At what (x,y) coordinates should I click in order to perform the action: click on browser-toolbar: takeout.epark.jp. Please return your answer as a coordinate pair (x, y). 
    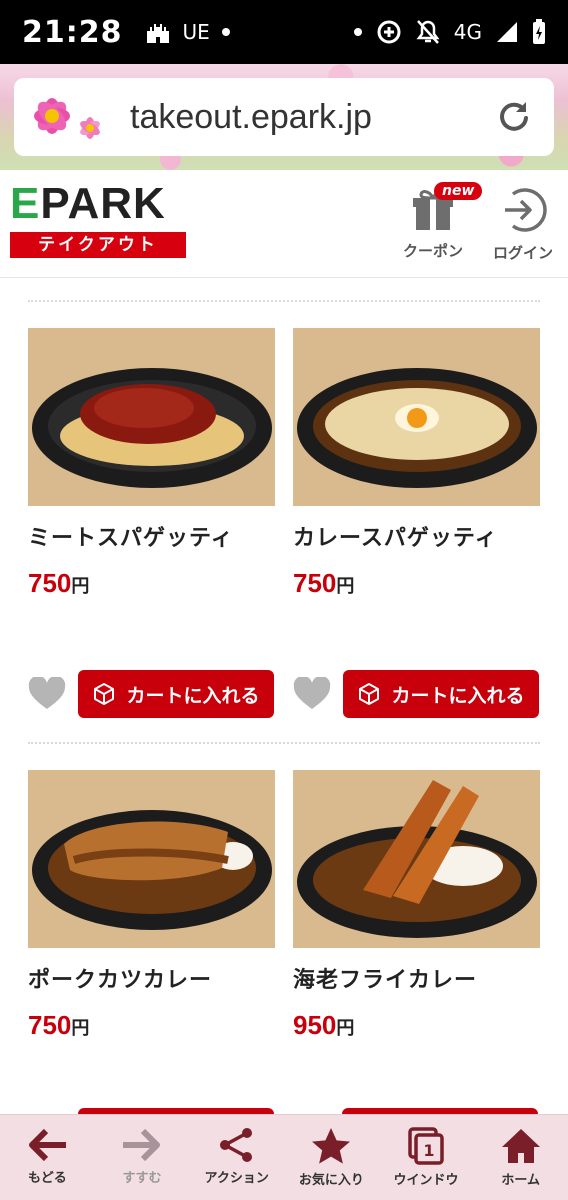
    Looking at the image, I should click on (284, 117).